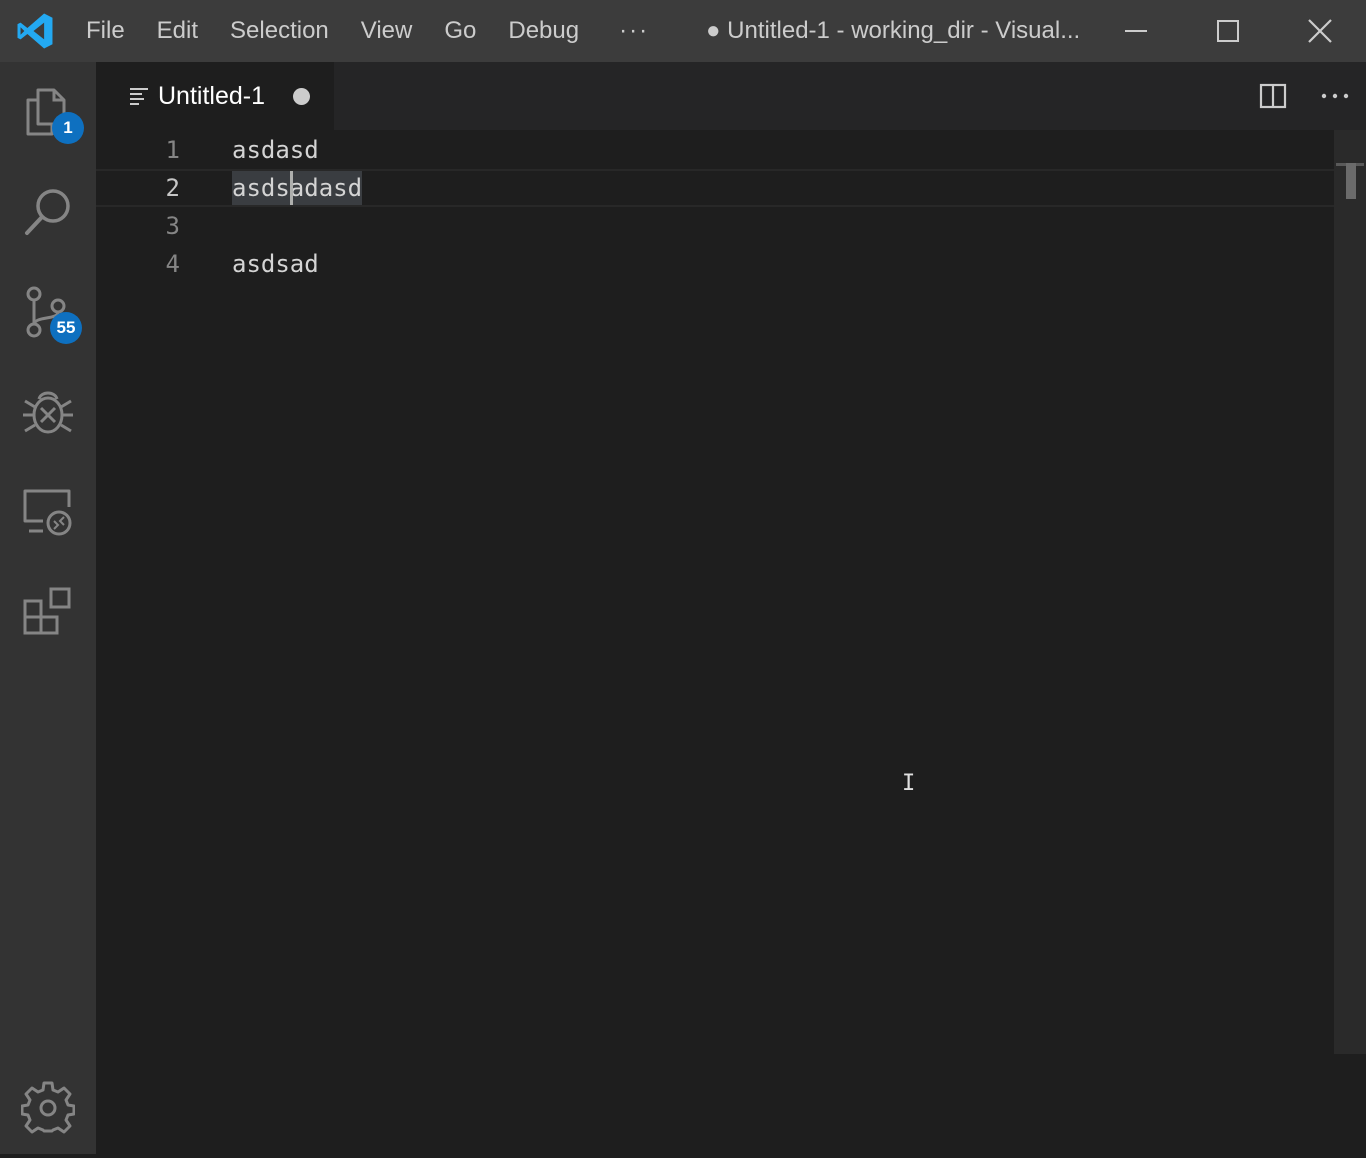 This screenshot has height=1158, width=1366. I want to click on editor-actions, so click(1304, 96).